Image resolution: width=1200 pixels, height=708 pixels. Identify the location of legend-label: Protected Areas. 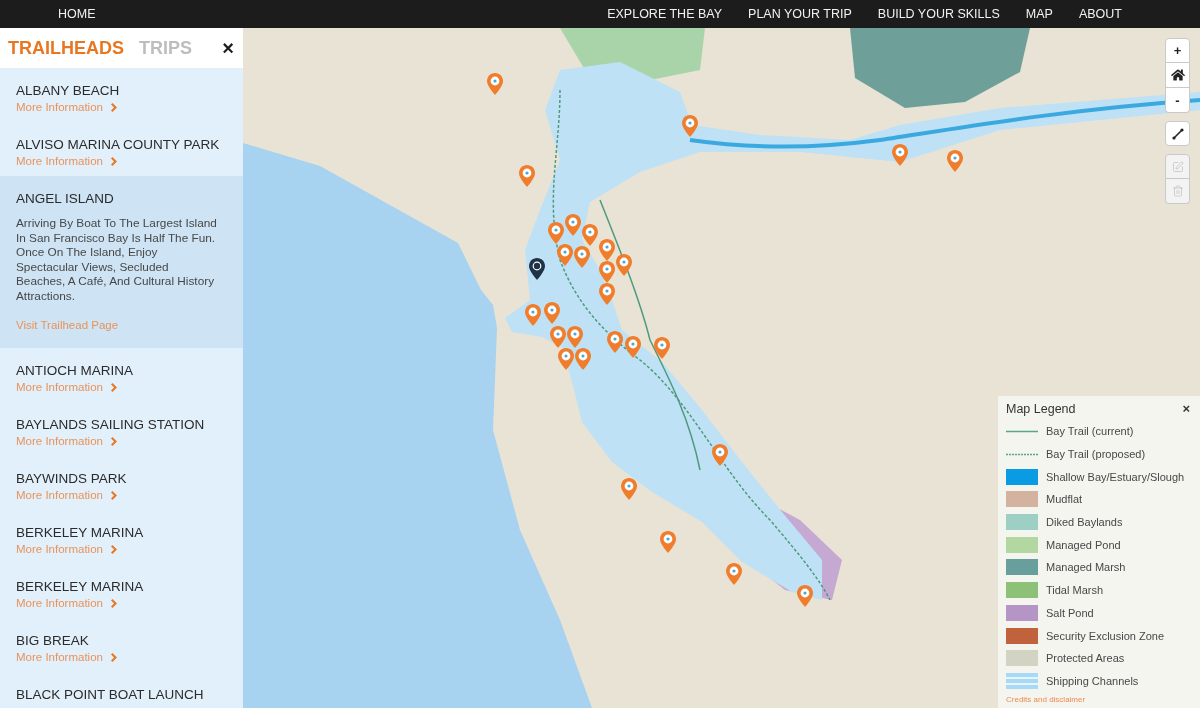
(1085, 658).